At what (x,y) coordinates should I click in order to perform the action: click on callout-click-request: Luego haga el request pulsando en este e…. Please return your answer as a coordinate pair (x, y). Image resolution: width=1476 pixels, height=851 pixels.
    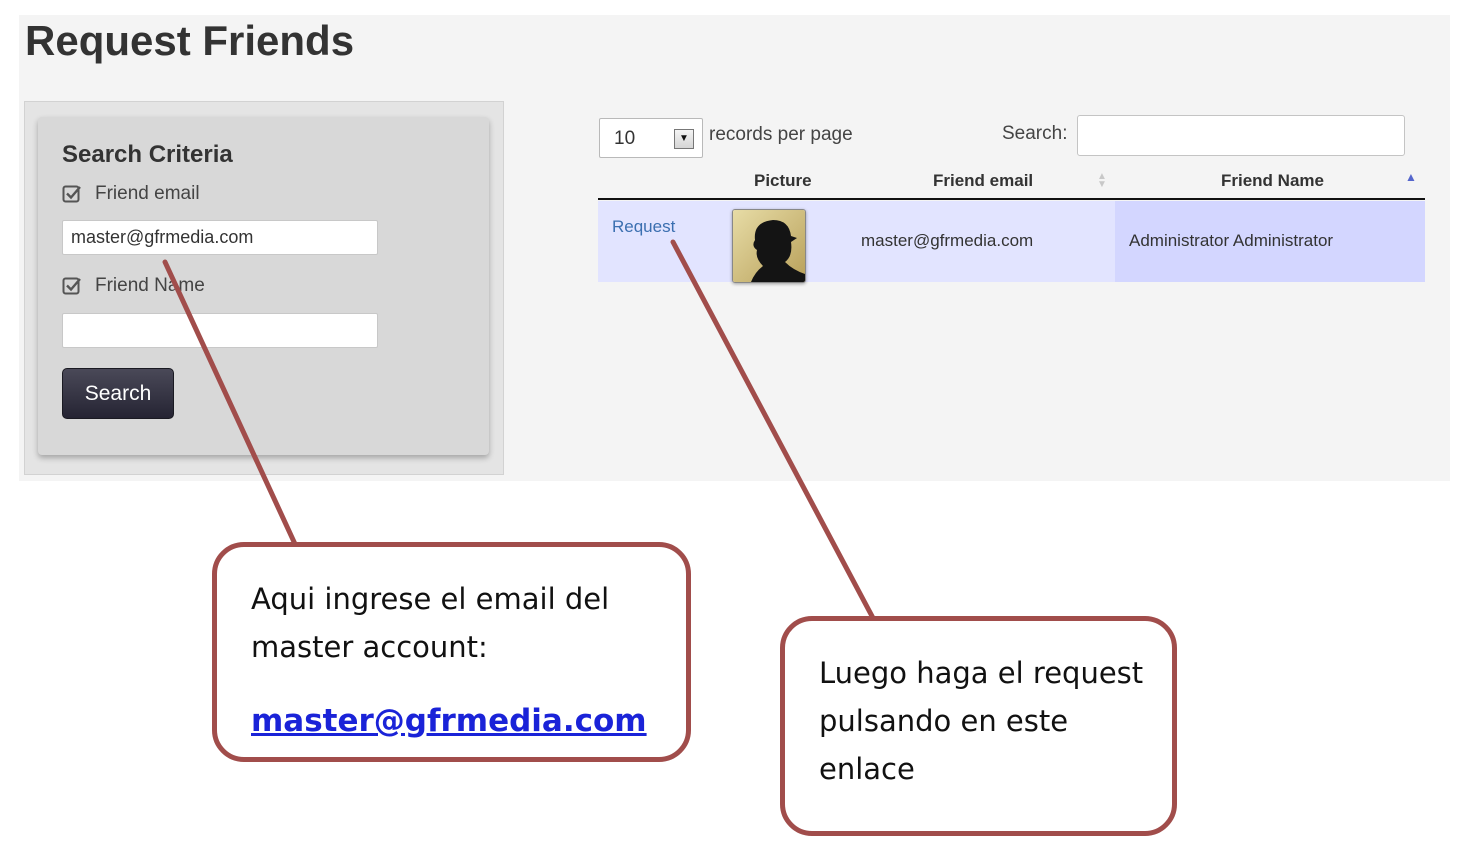
    Looking at the image, I should click on (978, 726).